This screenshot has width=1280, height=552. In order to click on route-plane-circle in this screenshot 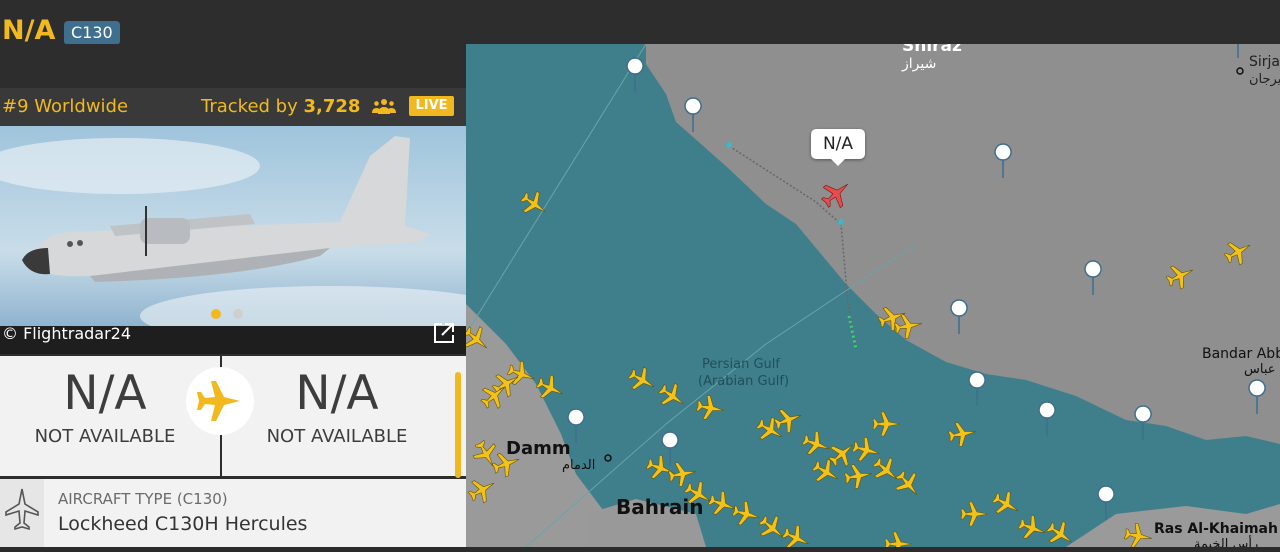, I will do `click(220, 401)`.